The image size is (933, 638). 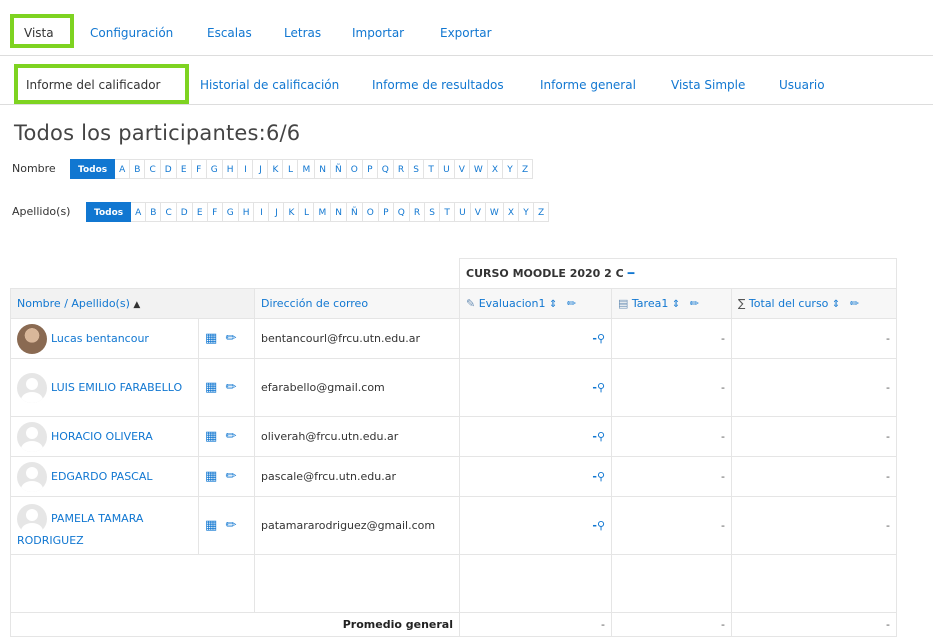 What do you see at coordinates (802, 85) in the screenshot?
I see `subtab-usuario: Usuario` at bounding box center [802, 85].